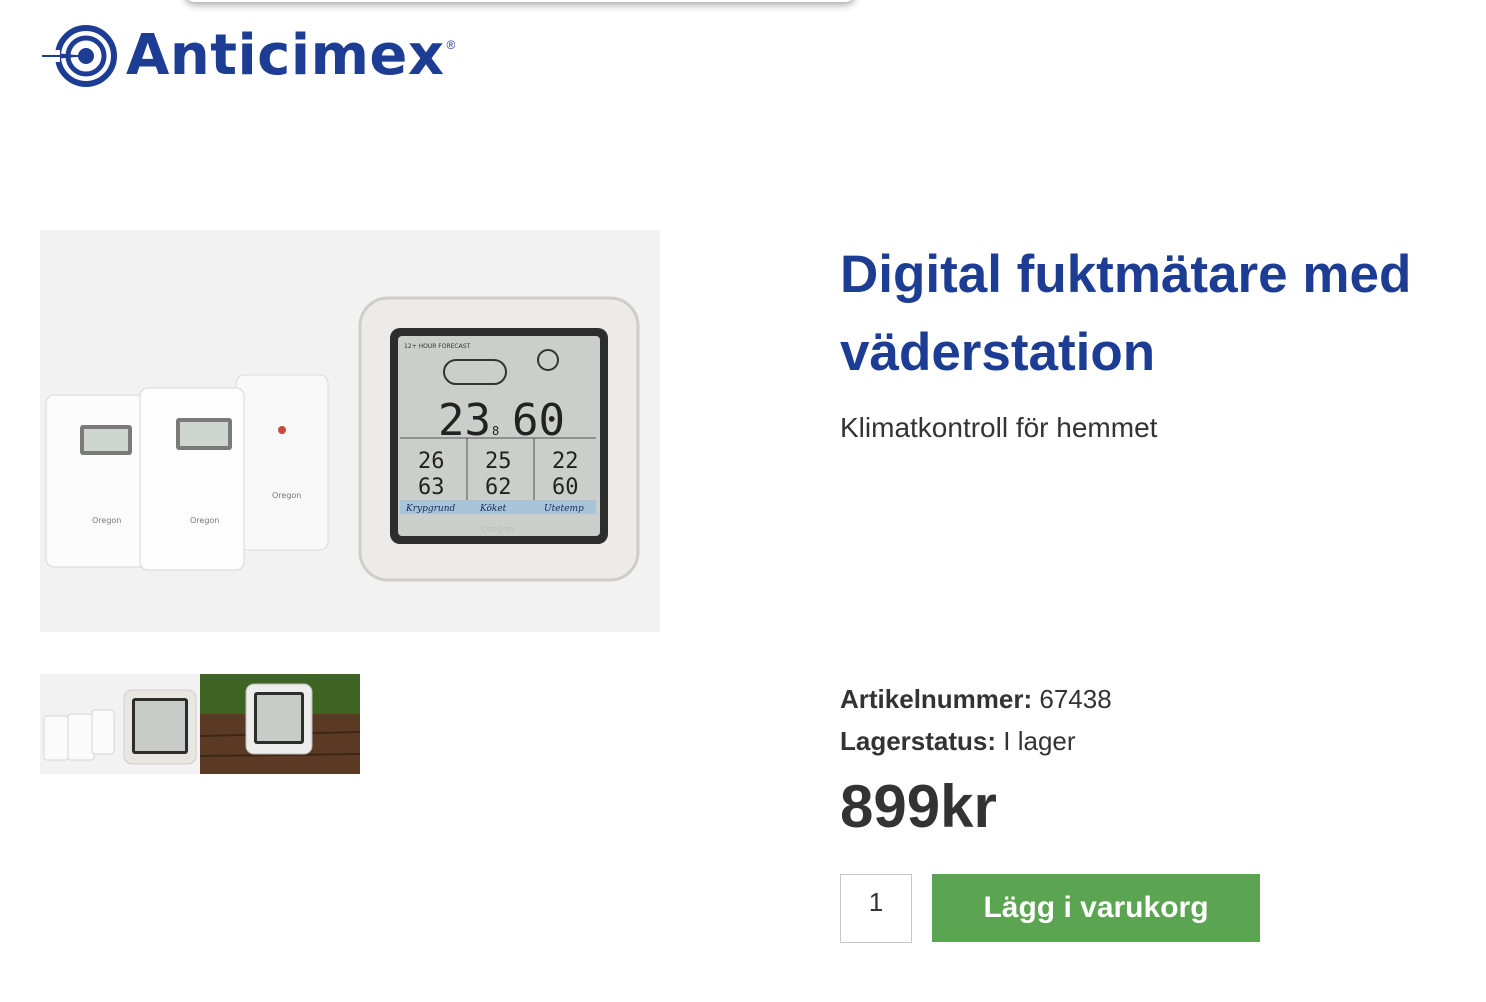 The image size is (1486, 1002). Describe the element at coordinates (451, 45) in the screenshot. I see `registered-mark: ®` at that location.